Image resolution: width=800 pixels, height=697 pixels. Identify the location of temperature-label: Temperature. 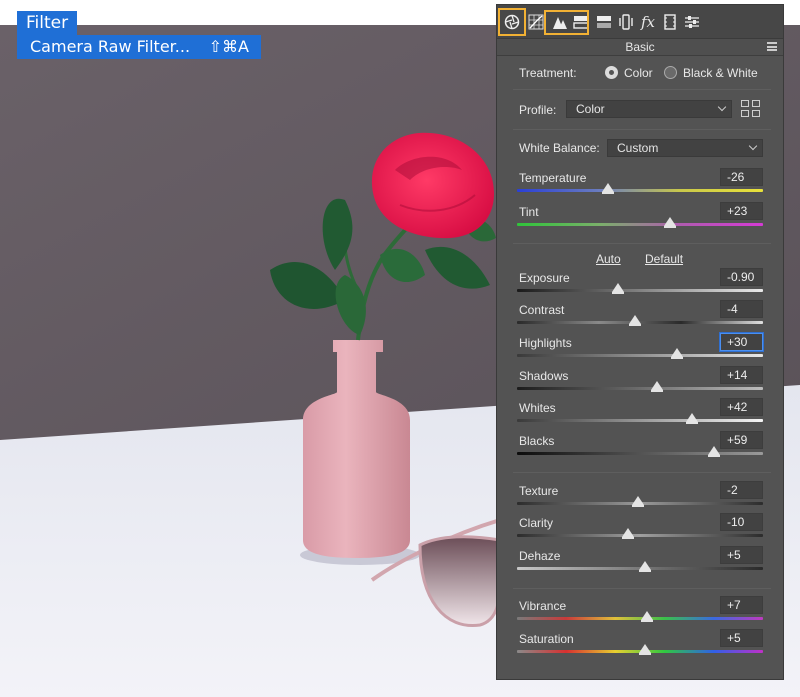
(553, 178).